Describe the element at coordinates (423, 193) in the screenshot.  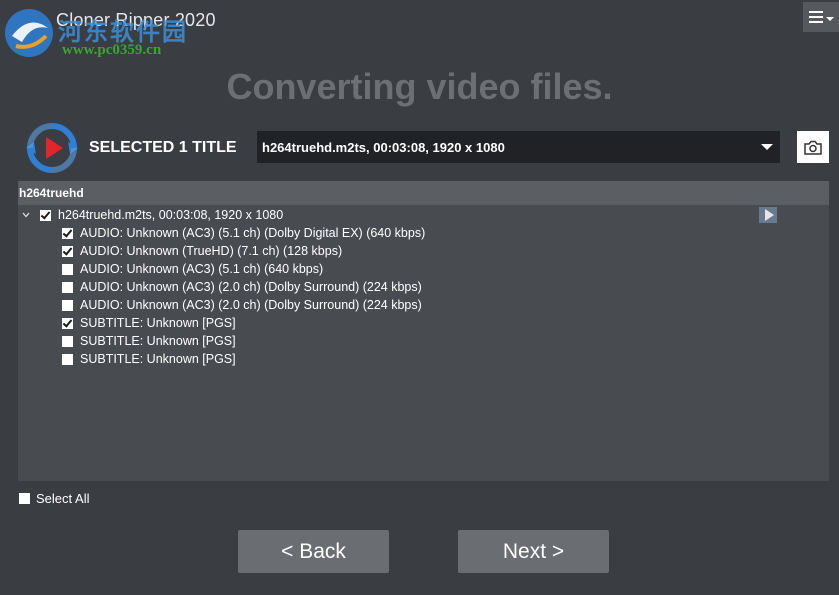
I see `tree-header: h264truehd` at that location.